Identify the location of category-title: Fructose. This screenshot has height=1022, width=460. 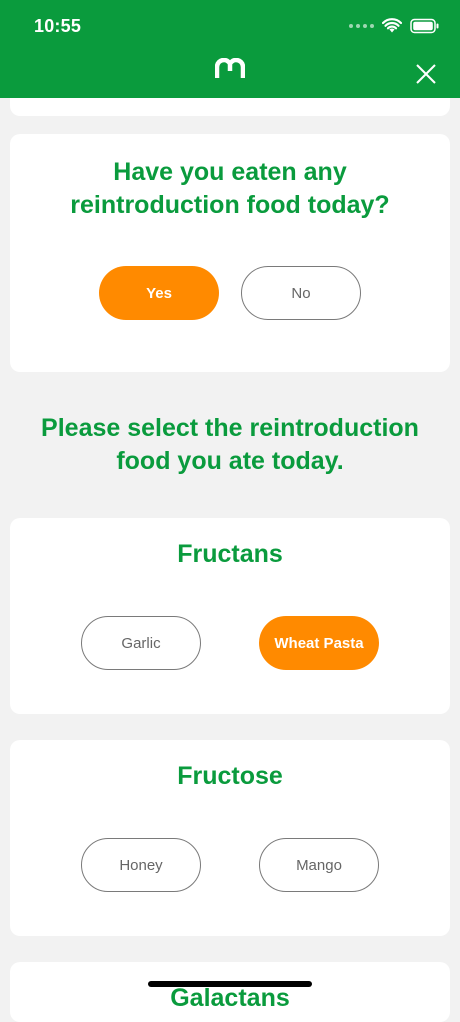
(230, 776).